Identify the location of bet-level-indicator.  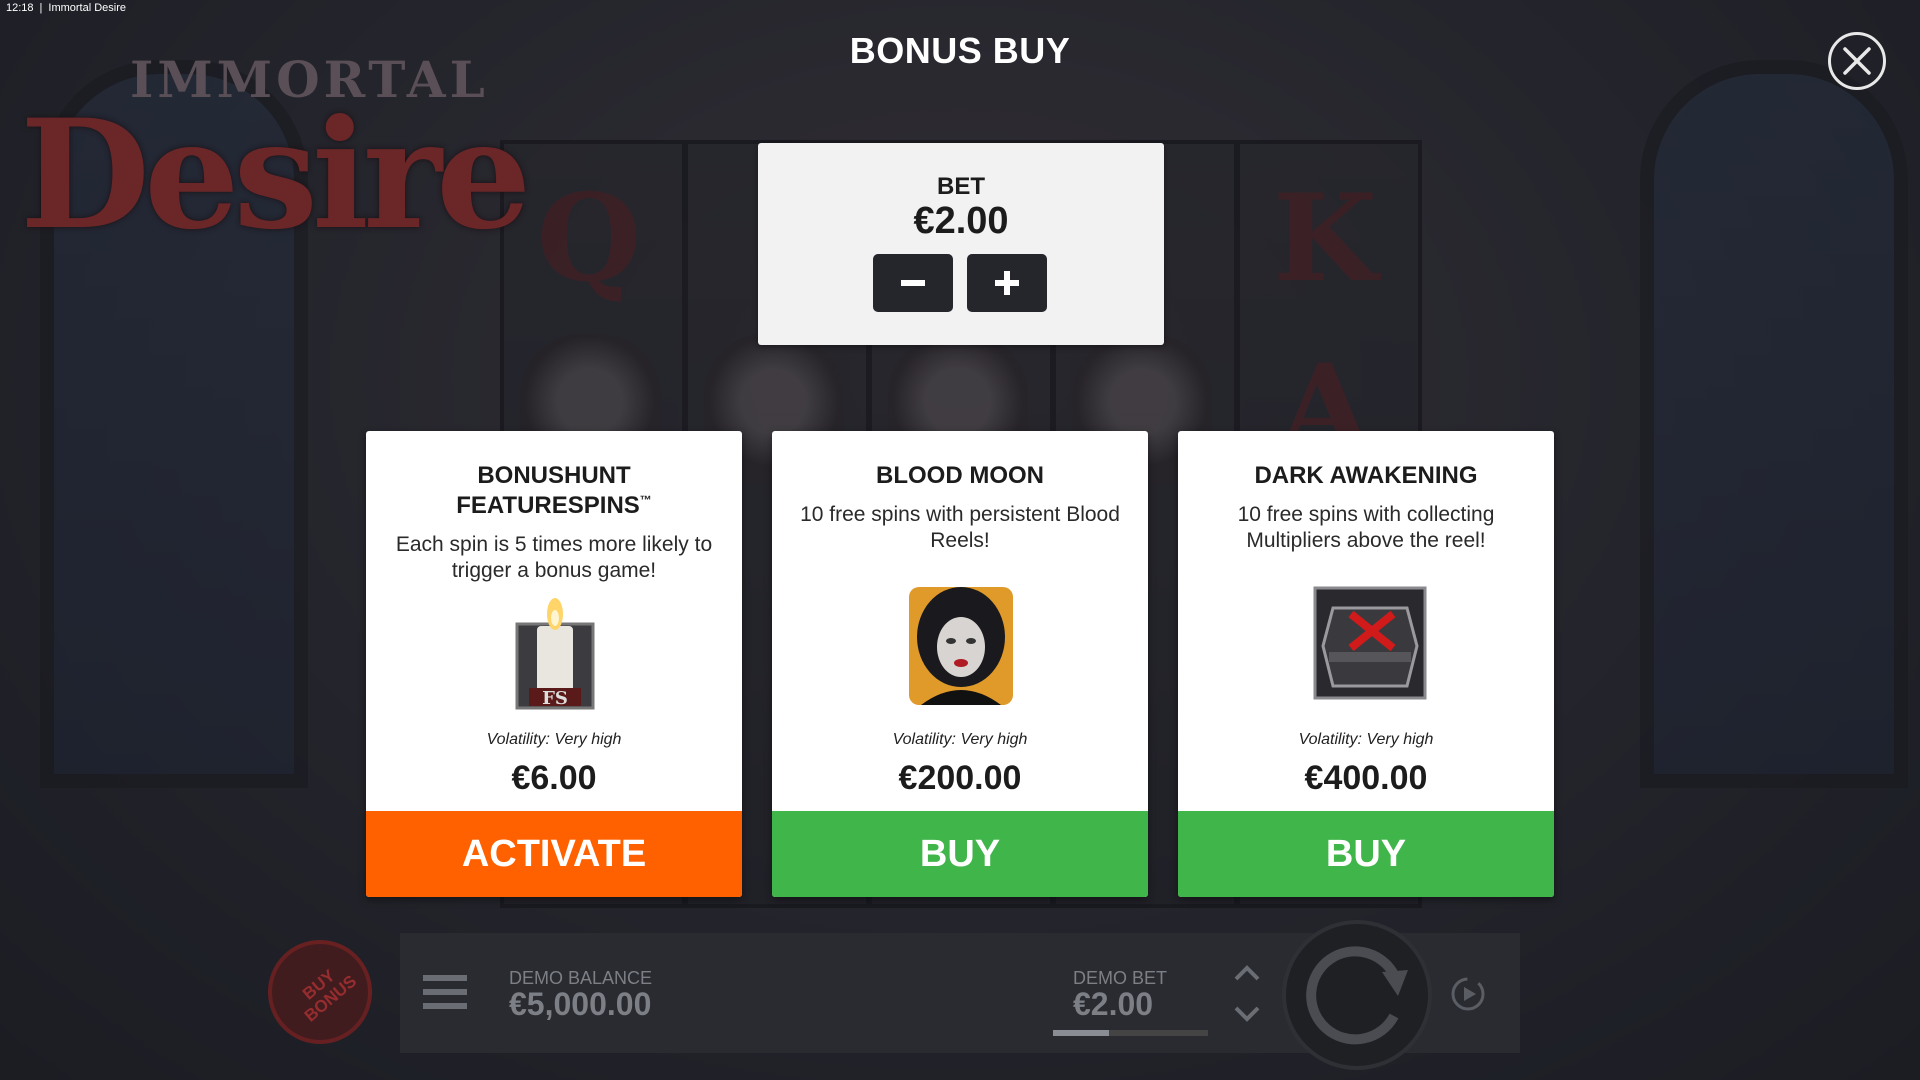
(1130, 1033).